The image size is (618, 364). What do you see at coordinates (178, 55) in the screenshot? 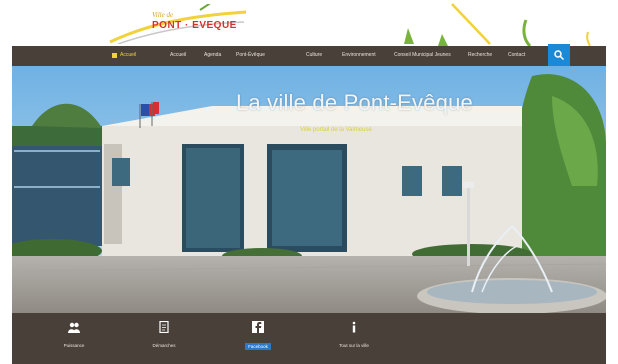
I see `nav-item-accueil: Accueil` at bounding box center [178, 55].